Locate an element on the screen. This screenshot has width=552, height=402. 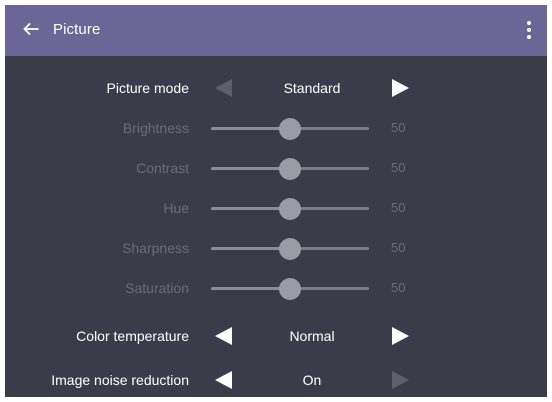
brightness-value: 50 is located at coordinates (398, 127).